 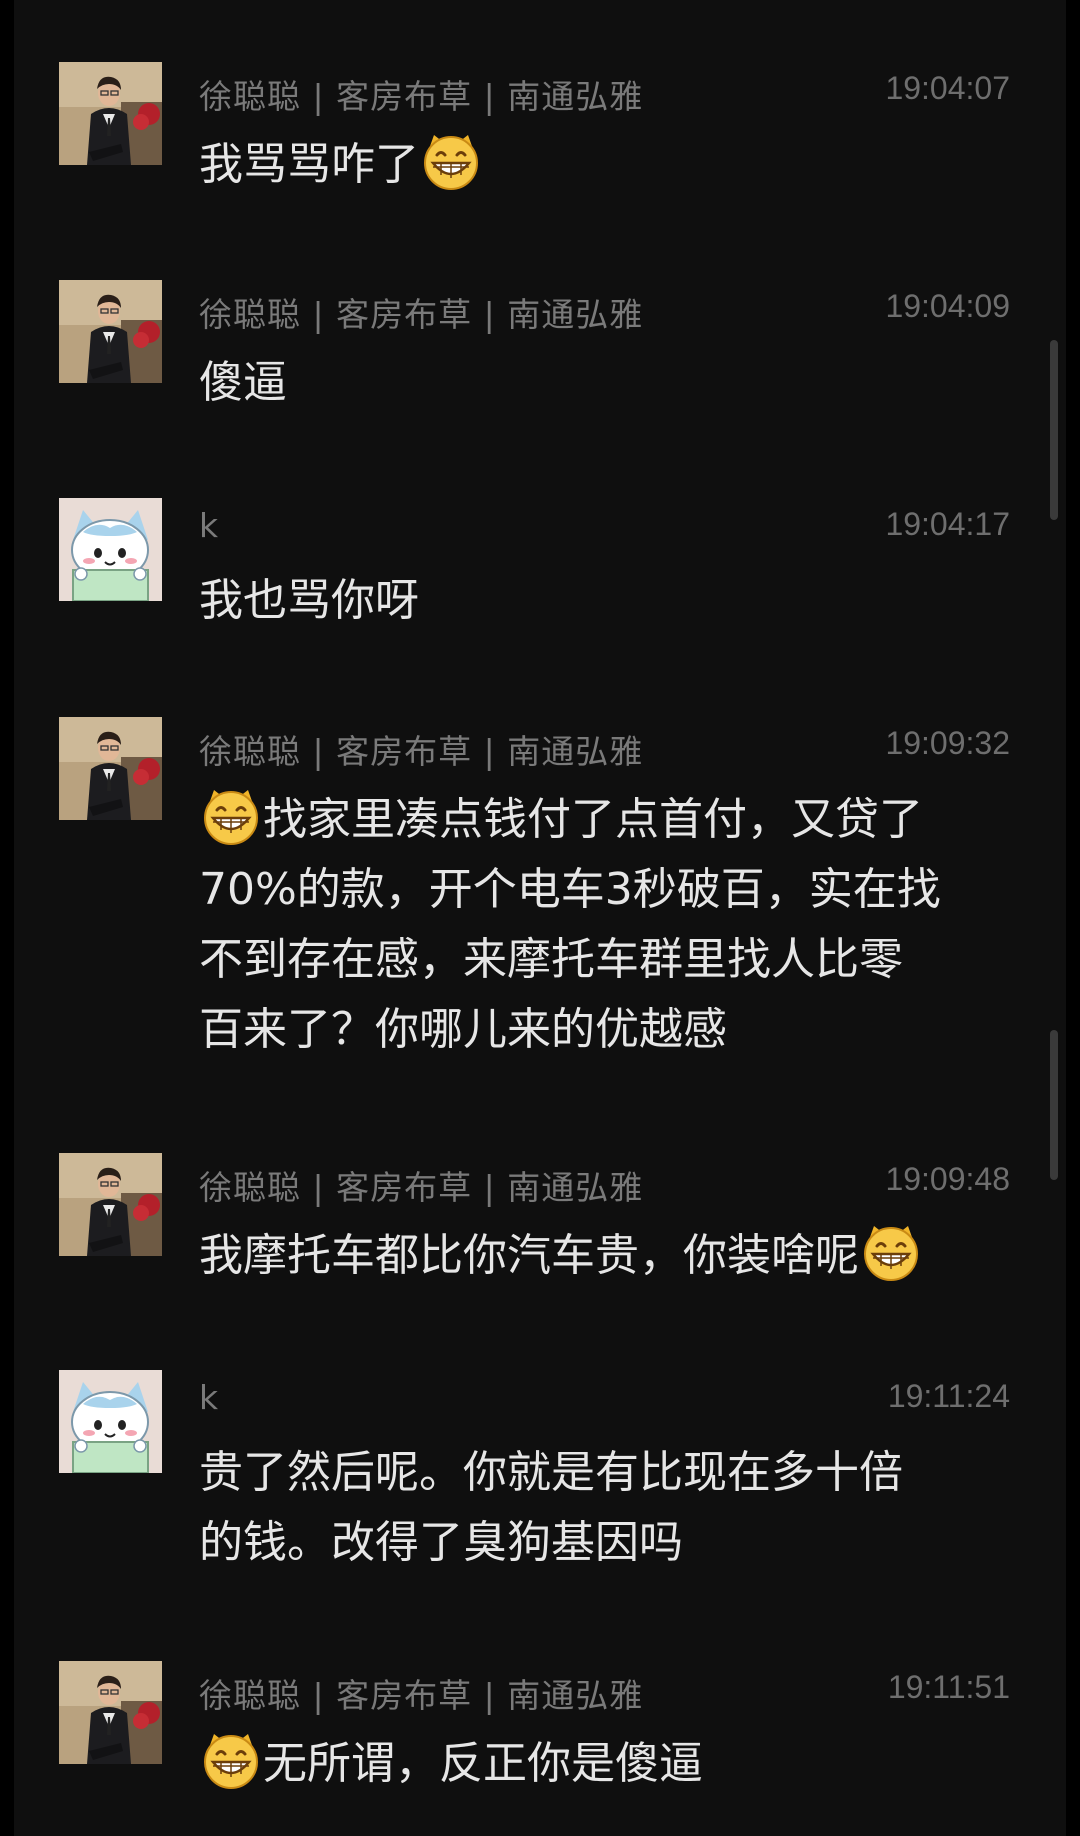 I want to click on message-line: 的钱。改得了臭狗基因吗, so click(x=609, y=1543).